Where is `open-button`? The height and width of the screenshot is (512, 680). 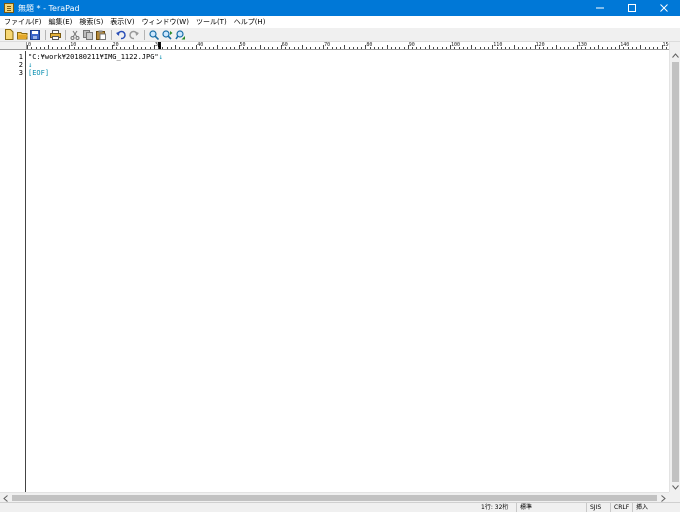 open-button is located at coordinates (22, 35).